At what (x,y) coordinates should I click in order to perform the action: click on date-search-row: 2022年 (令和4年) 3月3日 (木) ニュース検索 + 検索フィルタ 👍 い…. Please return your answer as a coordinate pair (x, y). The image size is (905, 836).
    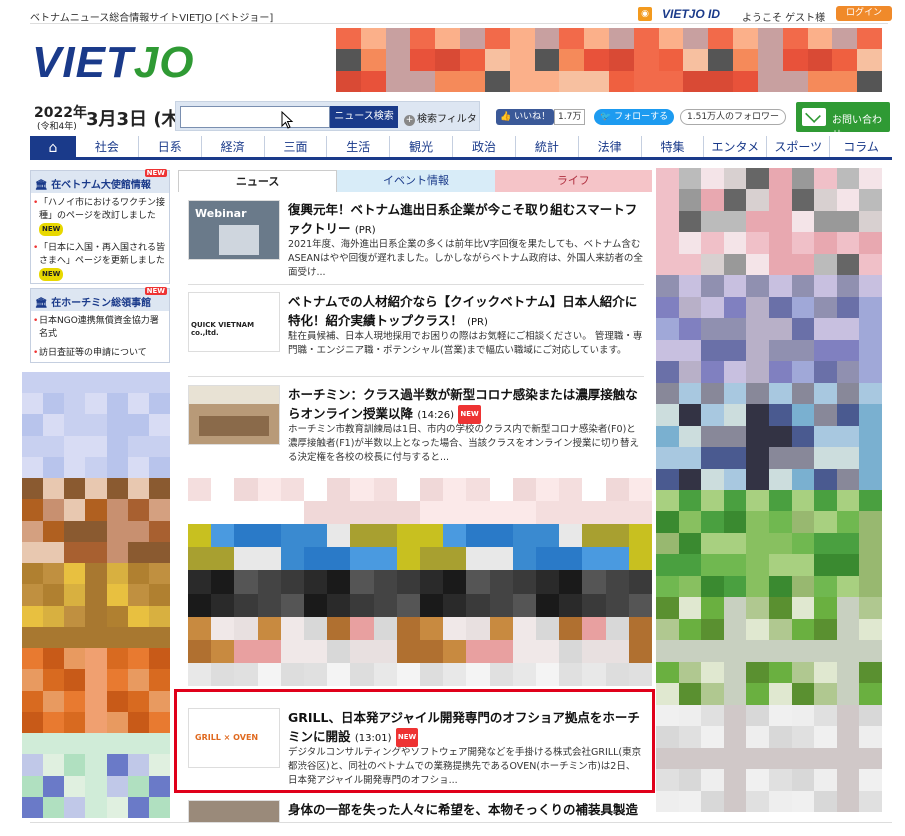
    Looking at the image, I should click on (461, 120).